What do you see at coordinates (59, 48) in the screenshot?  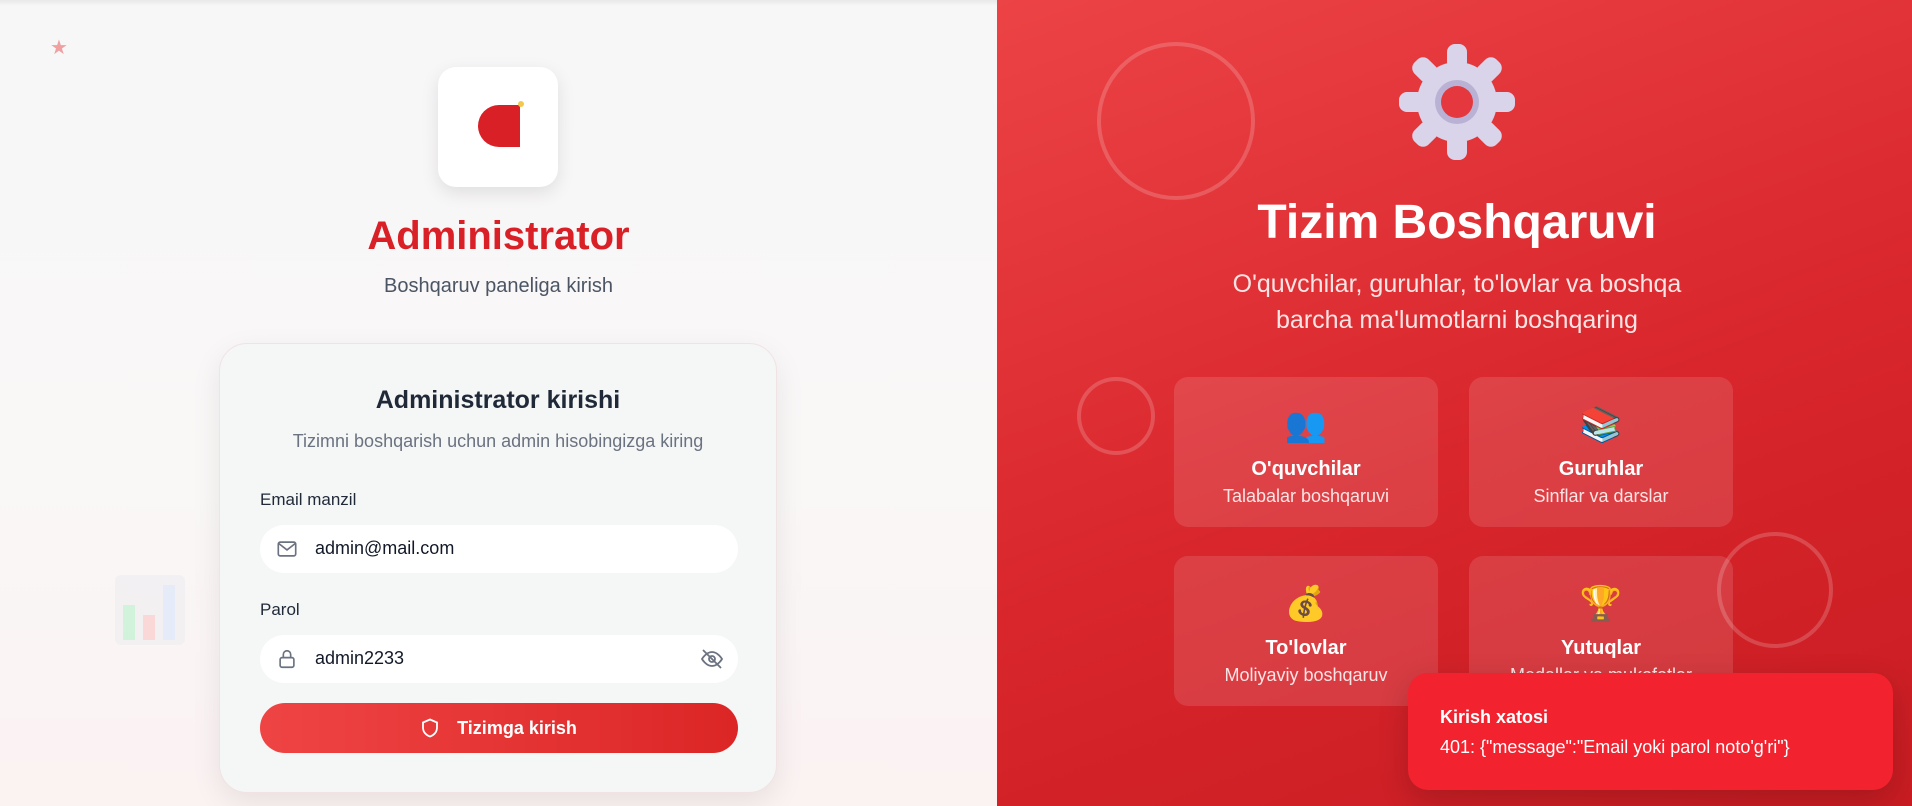 I see `star-icon: ★` at bounding box center [59, 48].